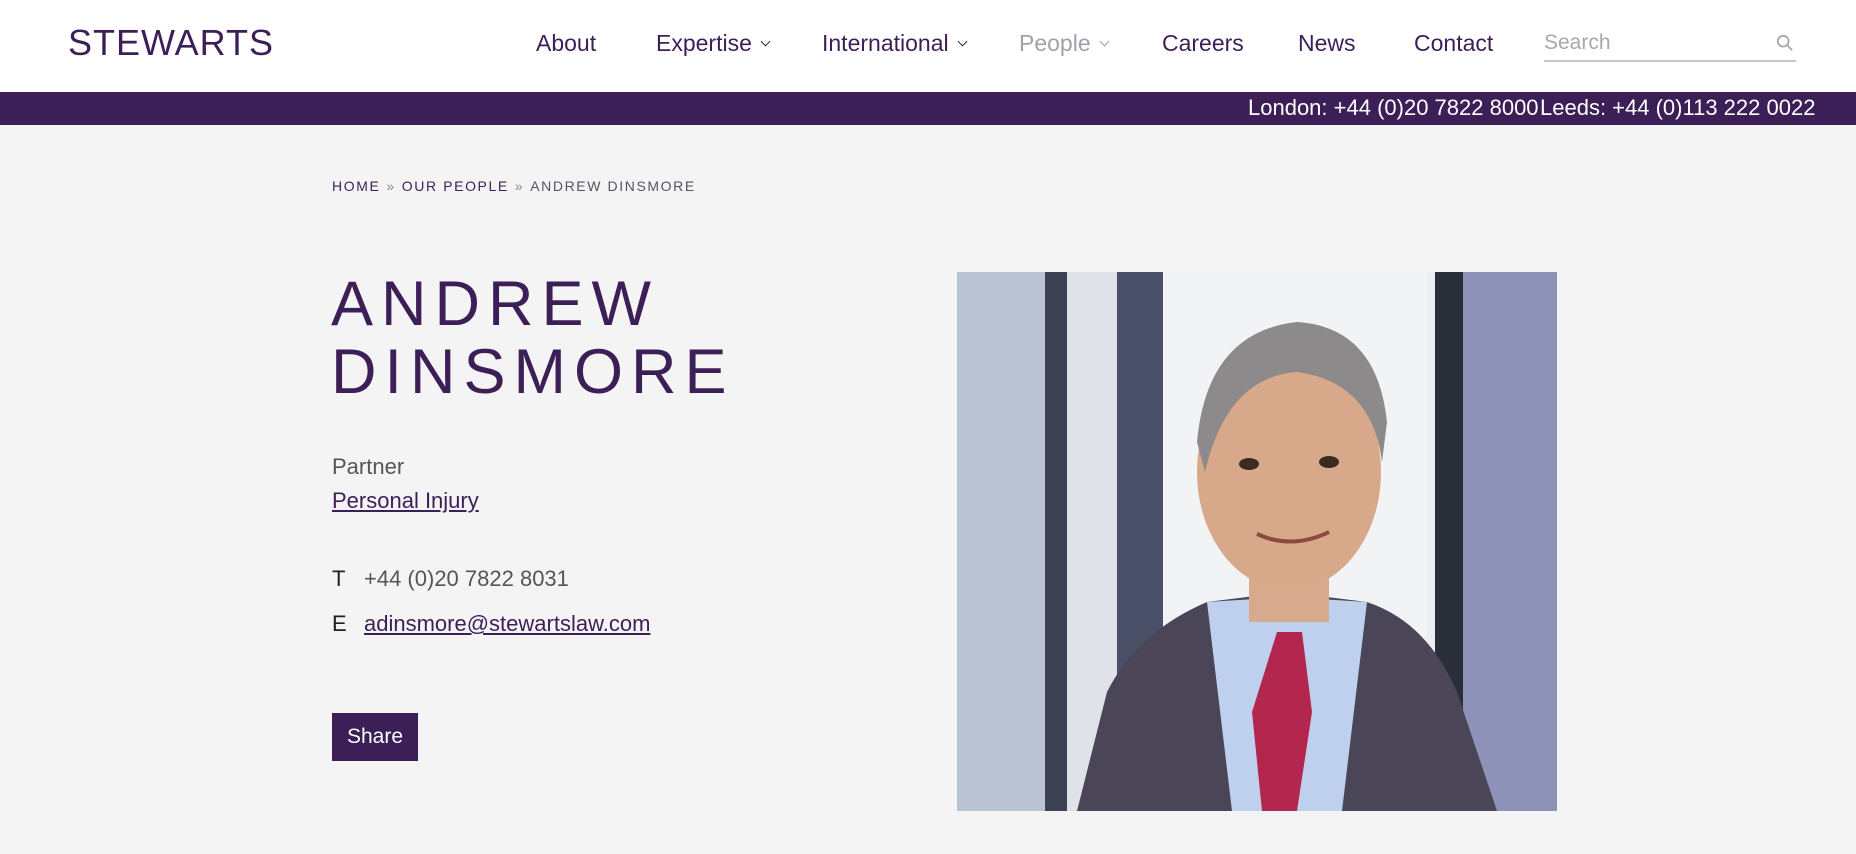  I want to click on nav-contact-label: Contact, so click(1454, 43).